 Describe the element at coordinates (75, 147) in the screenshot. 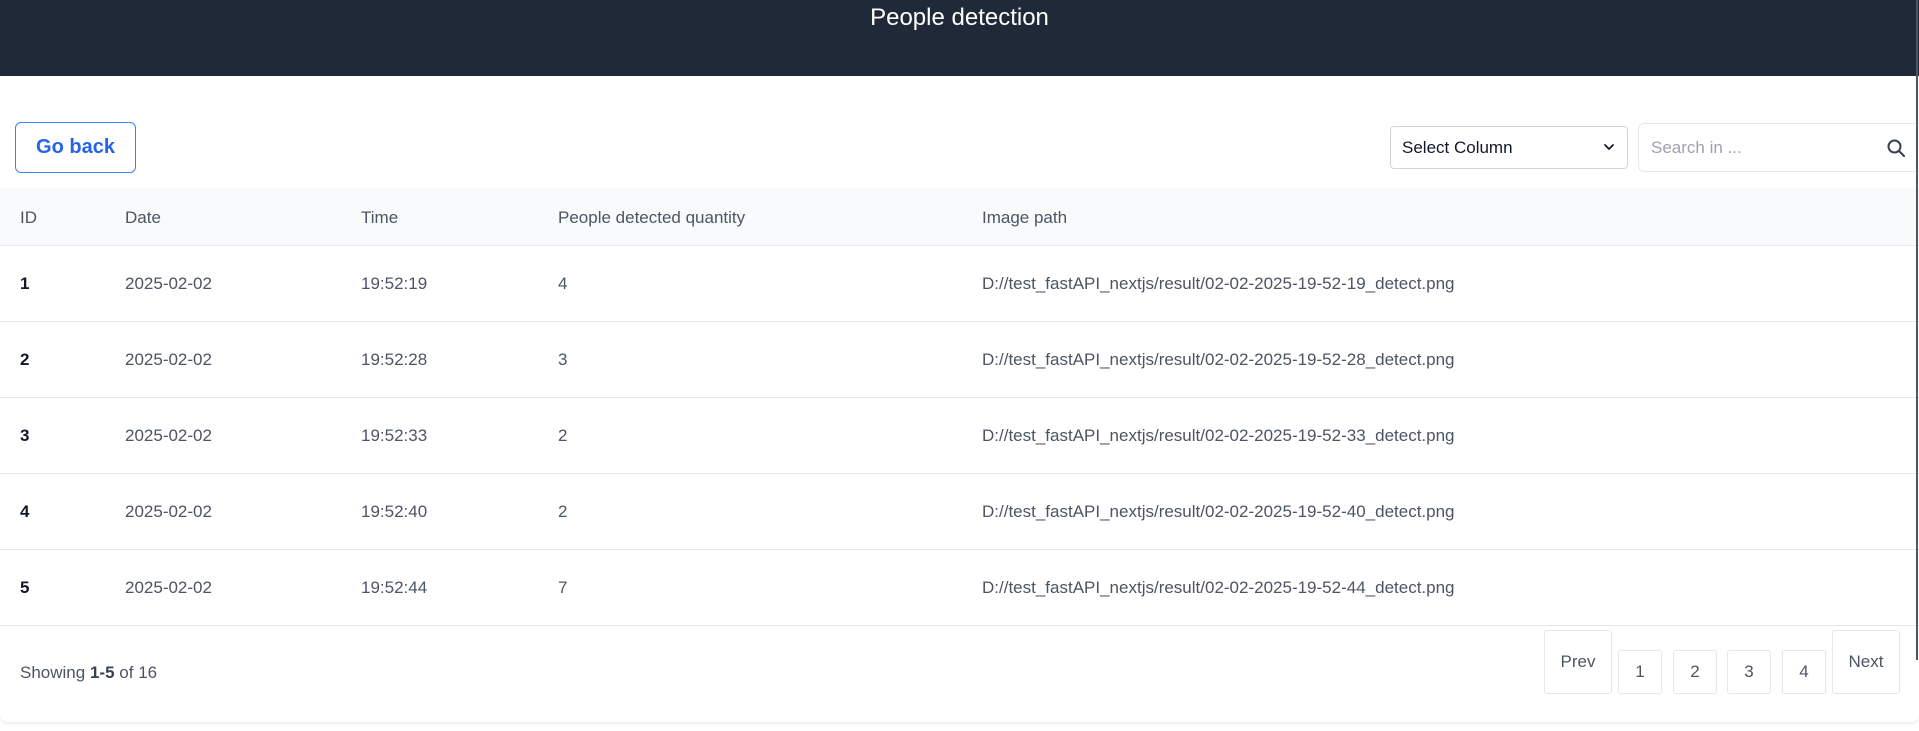

I see `go-back-button: Go back` at that location.